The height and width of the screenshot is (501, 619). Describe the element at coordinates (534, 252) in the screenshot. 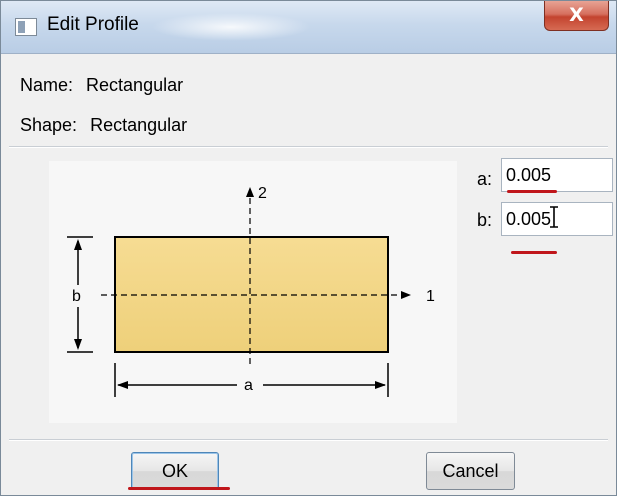

I see `highlight-underline-b` at that location.